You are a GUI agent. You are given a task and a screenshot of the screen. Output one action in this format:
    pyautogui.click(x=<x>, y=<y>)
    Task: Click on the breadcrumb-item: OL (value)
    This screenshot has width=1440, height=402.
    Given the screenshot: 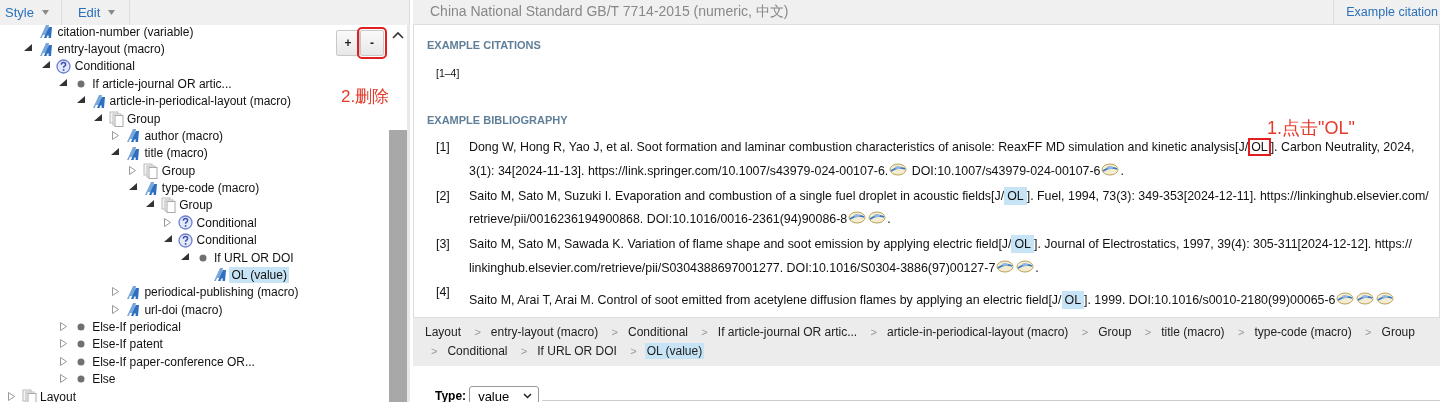 What is the action you would take?
    pyautogui.click(x=674, y=351)
    